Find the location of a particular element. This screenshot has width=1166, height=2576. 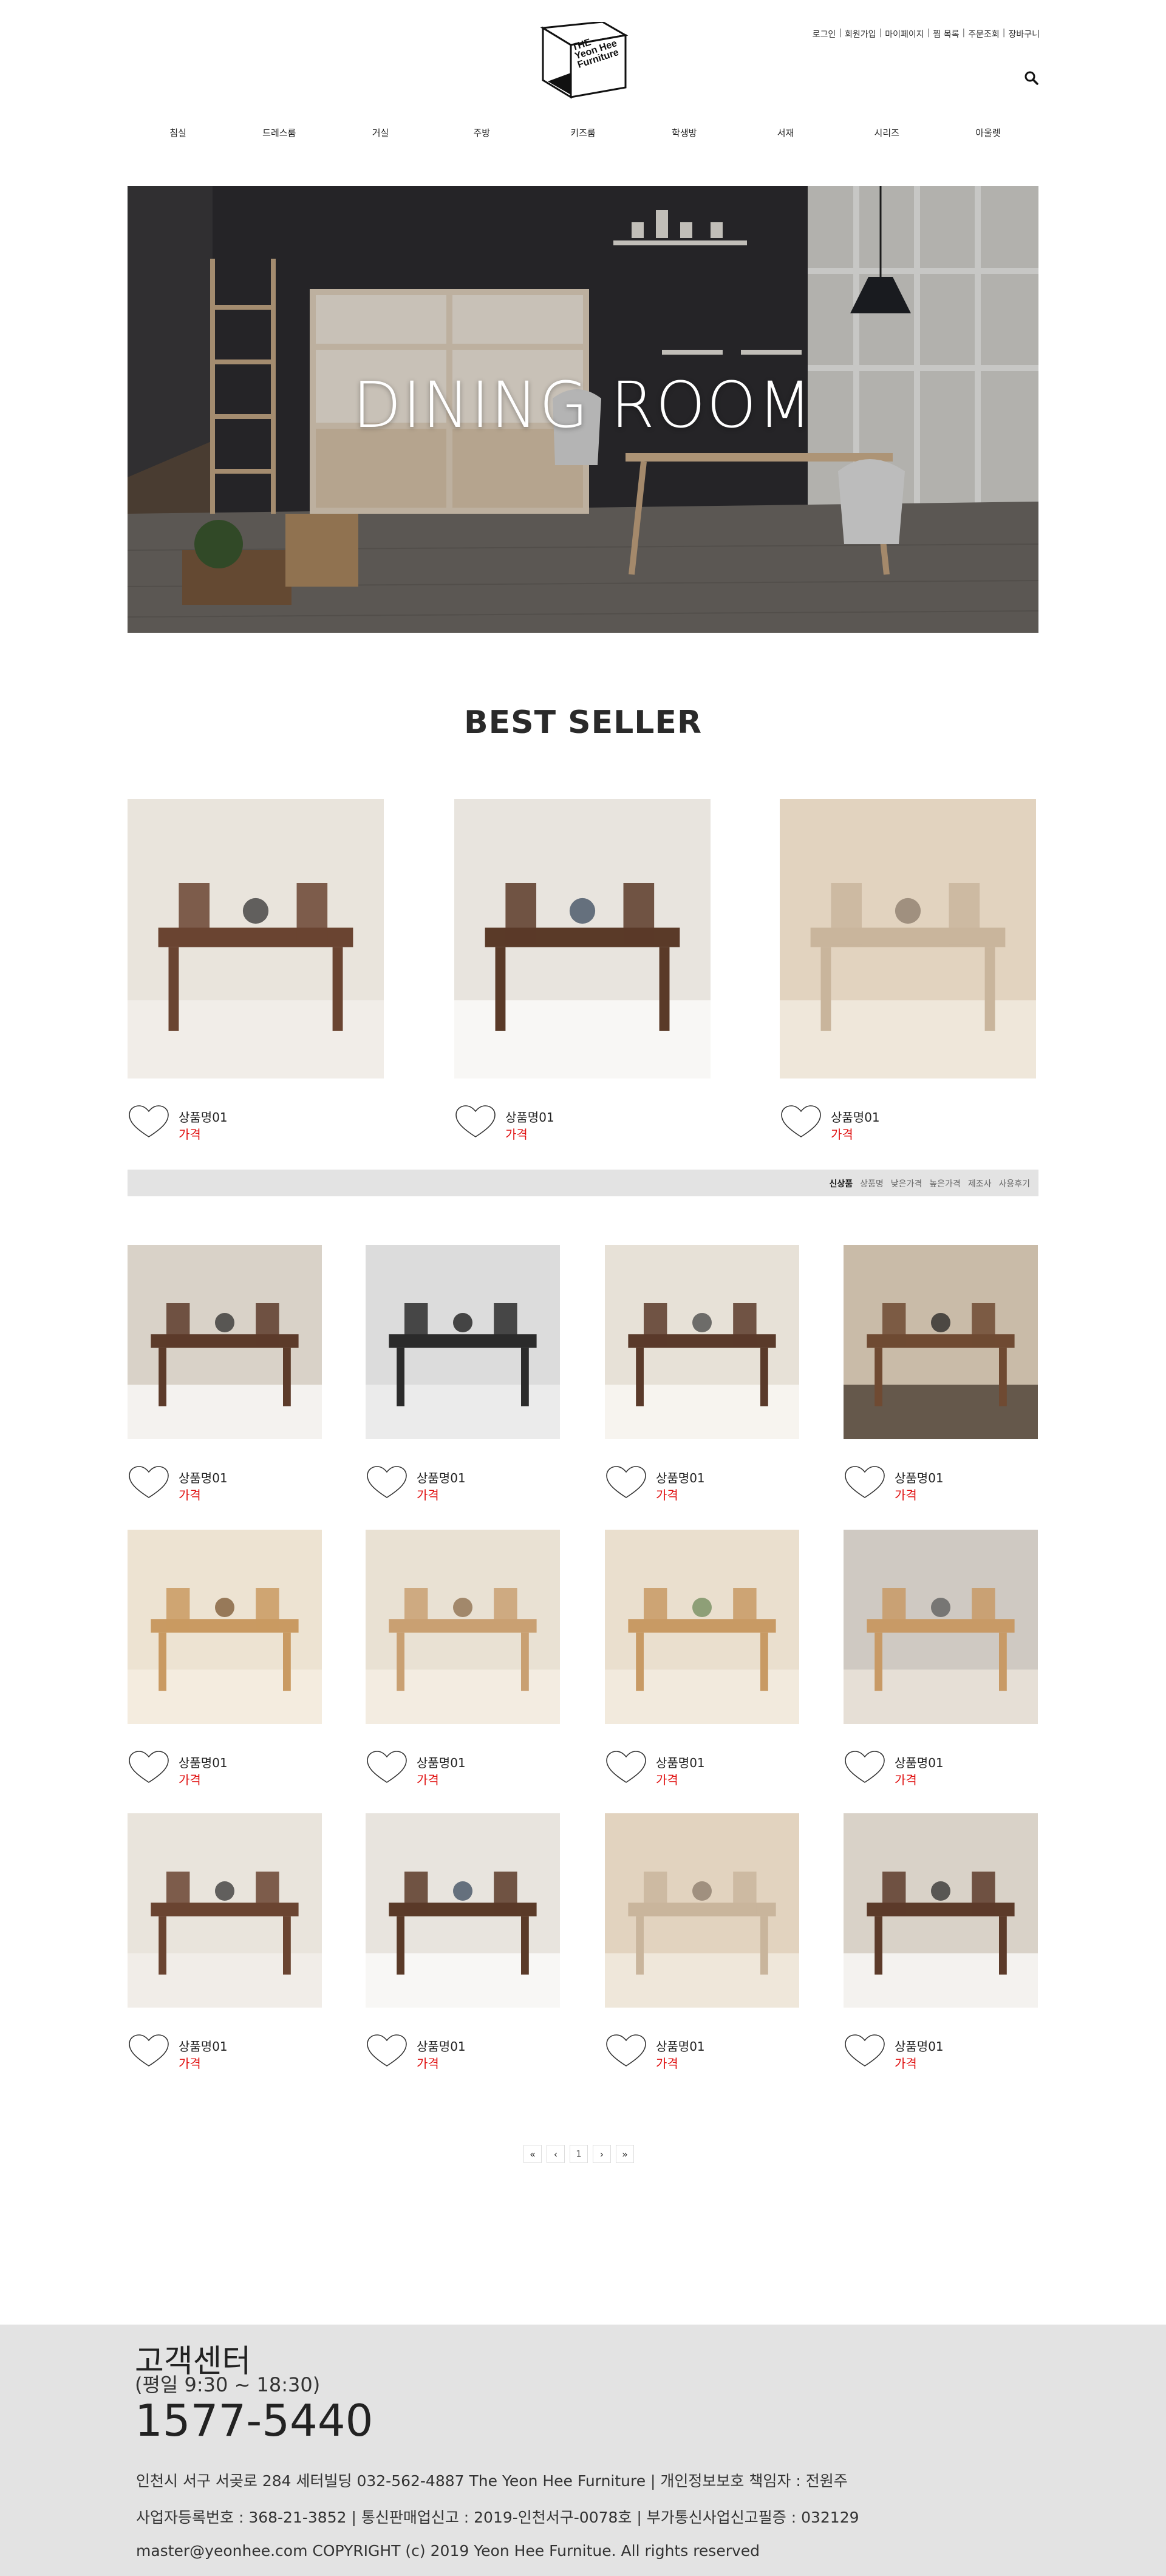

sort-reviews: 사용후기 is located at coordinates (1014, 1183).